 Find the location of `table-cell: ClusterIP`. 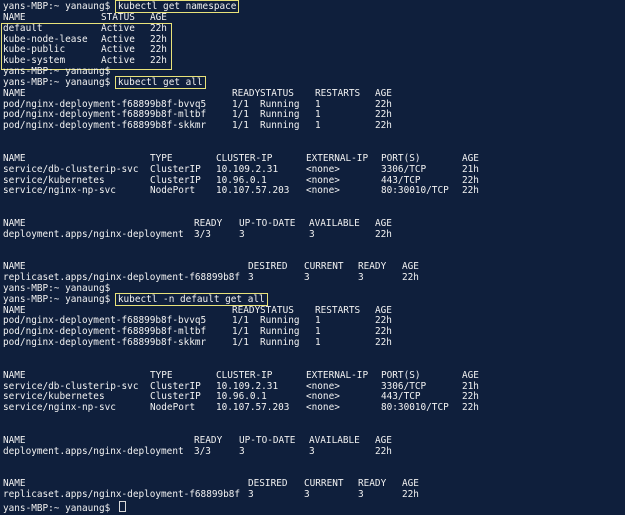

table-cell: ClusterIP is located at coordinates (175, 169).